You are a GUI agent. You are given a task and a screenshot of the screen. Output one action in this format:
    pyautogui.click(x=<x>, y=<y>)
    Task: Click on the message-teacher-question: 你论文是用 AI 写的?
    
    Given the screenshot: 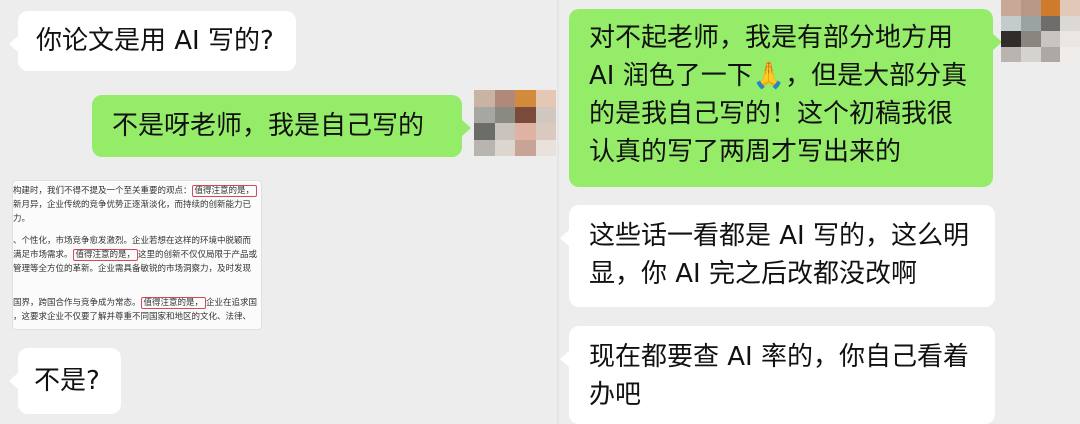 What is the action you would take?
    pyautogui.click(x=152, y=41)
    